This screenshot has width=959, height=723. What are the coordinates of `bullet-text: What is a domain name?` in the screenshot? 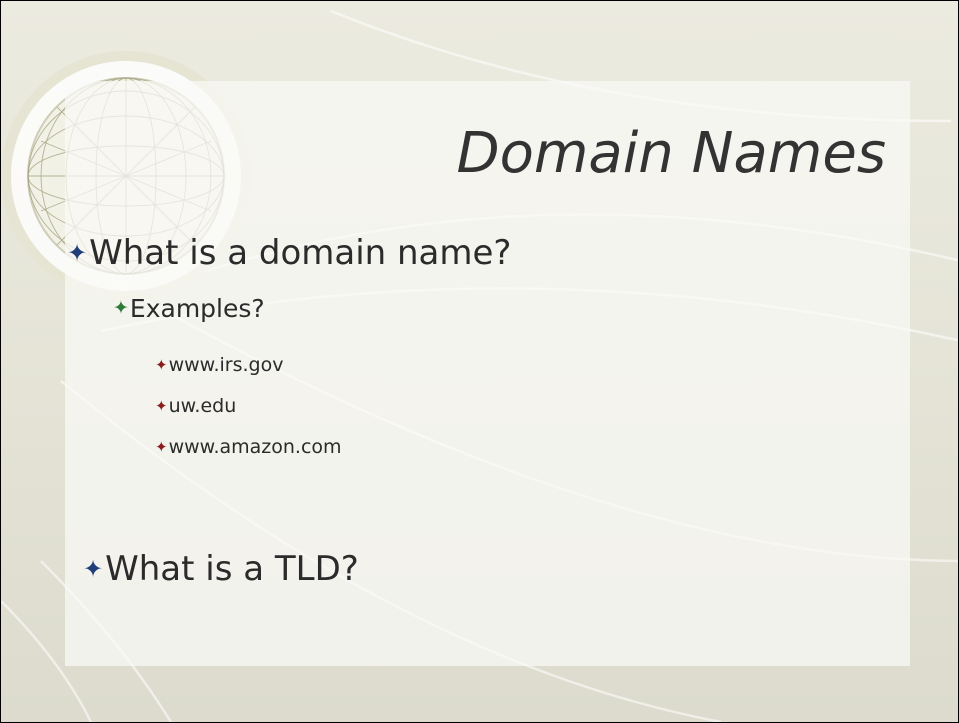 It's located at (300, 253).